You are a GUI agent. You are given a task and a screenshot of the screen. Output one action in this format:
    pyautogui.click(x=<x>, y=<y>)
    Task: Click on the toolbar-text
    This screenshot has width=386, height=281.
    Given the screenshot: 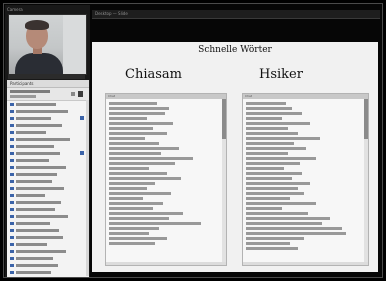 What is the action you would take?
    pyautogui.click(x=30, y=91)
    